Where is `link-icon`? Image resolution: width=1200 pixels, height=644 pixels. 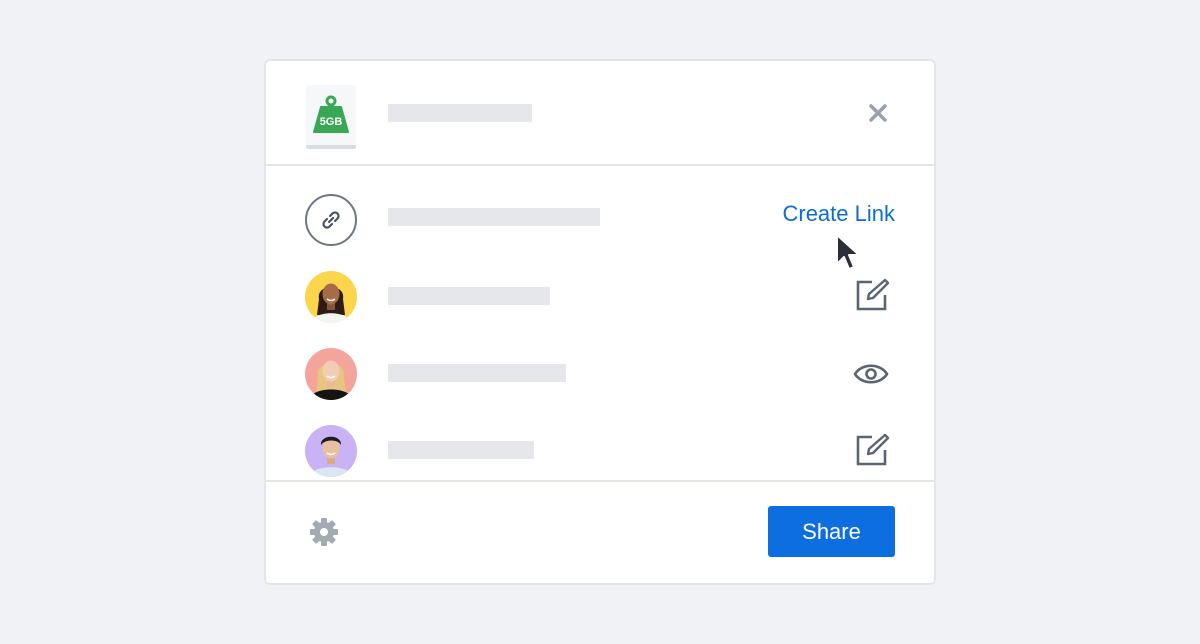 link-icon is located at coordinates (331, 220).